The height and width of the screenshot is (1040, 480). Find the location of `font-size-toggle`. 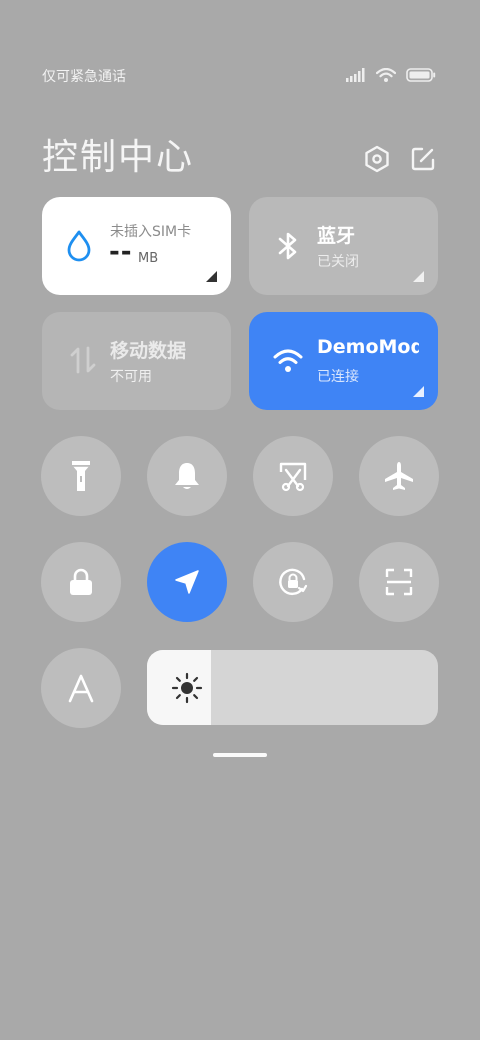

font-size-toggle is located at coordinates (81, 688).